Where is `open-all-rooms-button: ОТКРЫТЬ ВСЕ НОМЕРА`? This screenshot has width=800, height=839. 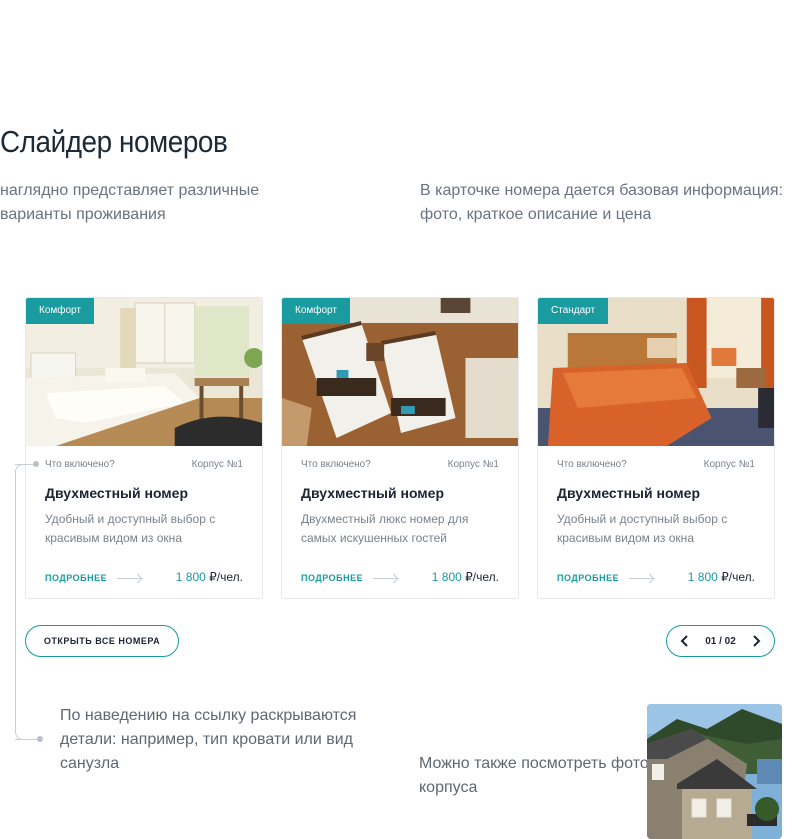 open-all-rooms-button: ОТКРЫТЬ ВСЕ НОМЕРА is located at coordinates (102, 641).